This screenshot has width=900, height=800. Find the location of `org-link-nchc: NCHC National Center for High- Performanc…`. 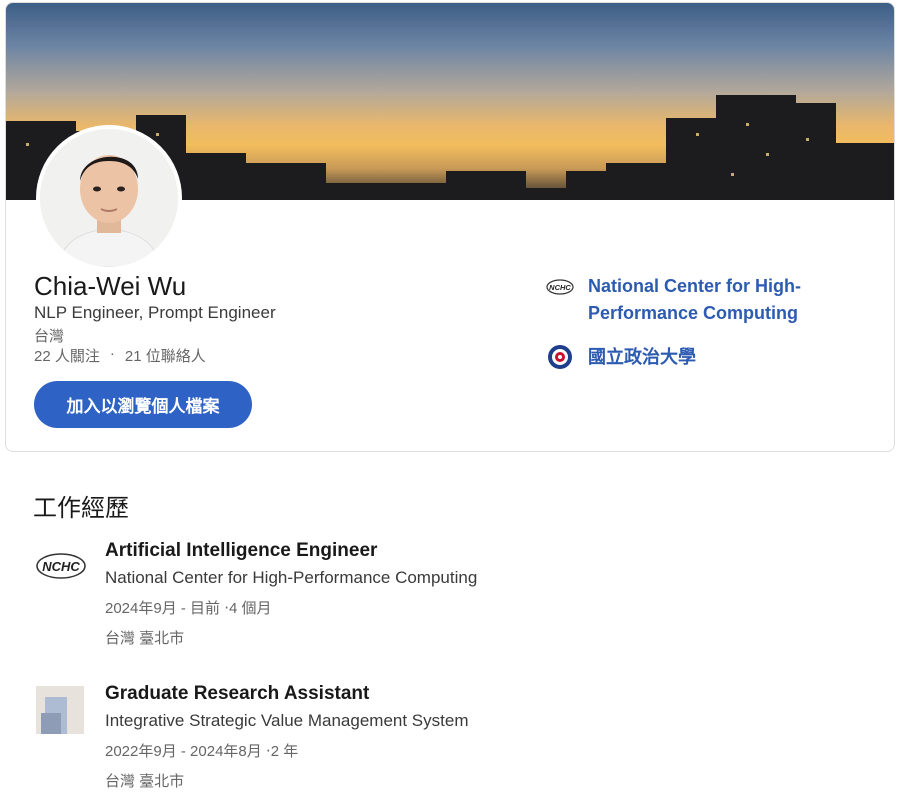

org-link-nchc: NCHC National Center for High- Performanc… is located at coordinates (706, 300).